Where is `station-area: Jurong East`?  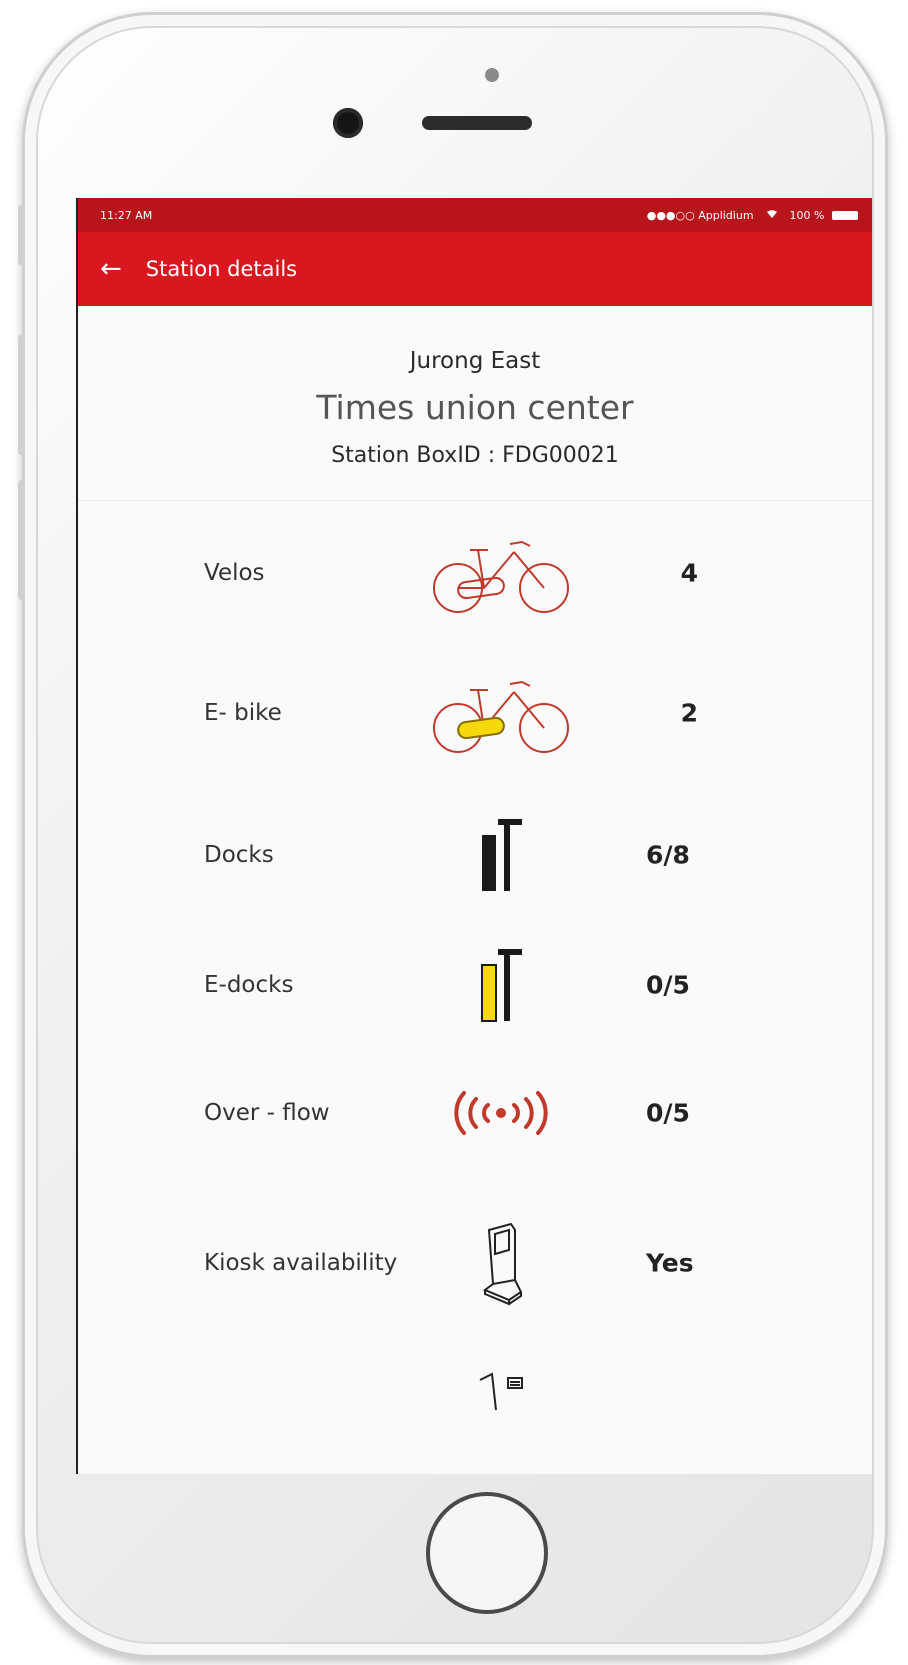
station-area: Jurong East is located at coordinates (475, 361).